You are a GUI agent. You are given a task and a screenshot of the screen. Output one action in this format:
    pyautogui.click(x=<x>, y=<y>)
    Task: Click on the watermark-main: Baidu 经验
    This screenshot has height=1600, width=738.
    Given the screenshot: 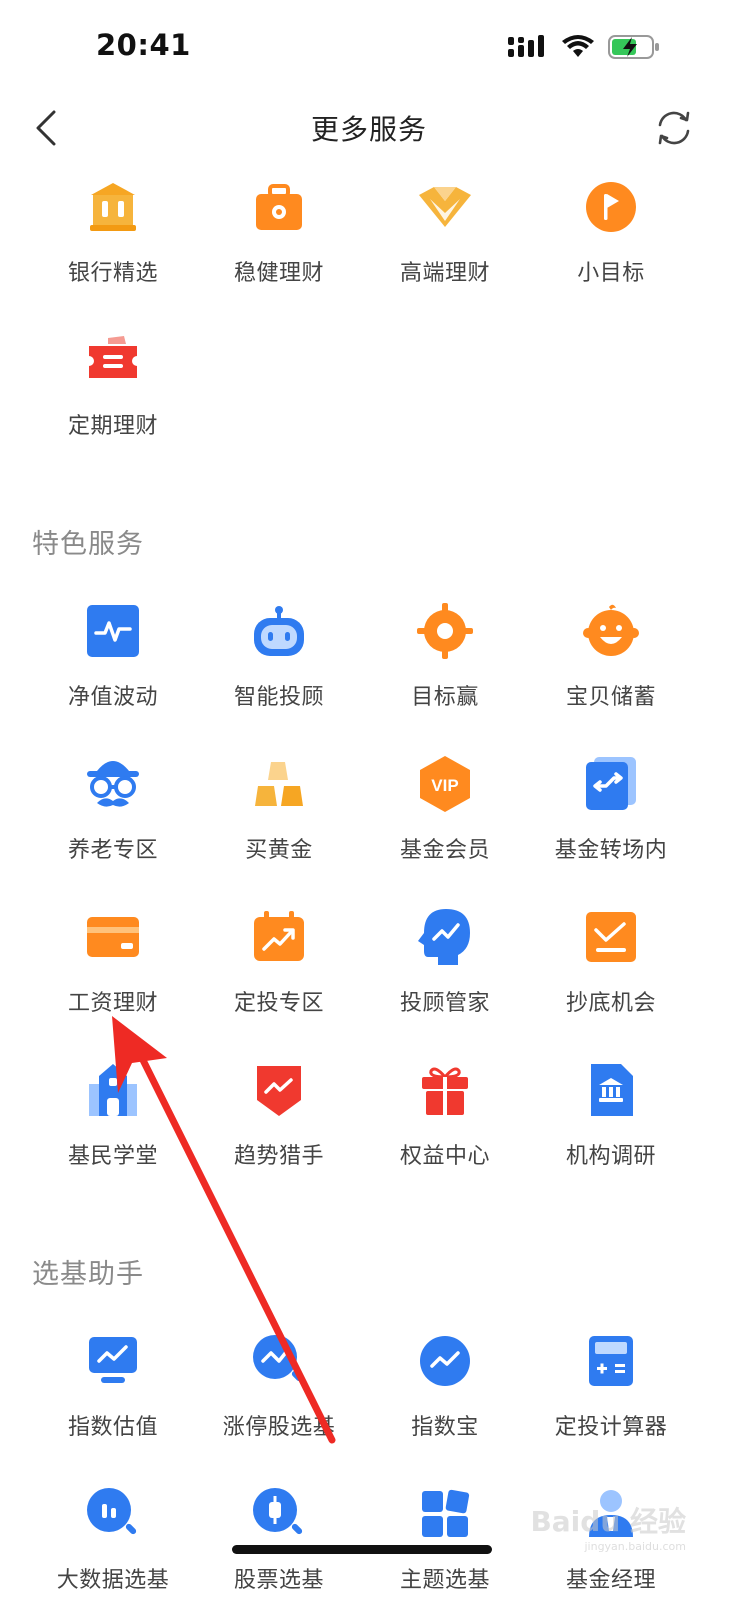 What is the action you would take?
    pyautogui.click(x=608, y=1521)
    